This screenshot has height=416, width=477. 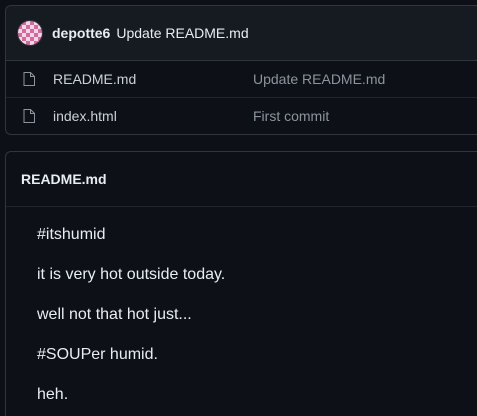 I want to click on file-commit-link: First commit, so click(x=291, y=116).